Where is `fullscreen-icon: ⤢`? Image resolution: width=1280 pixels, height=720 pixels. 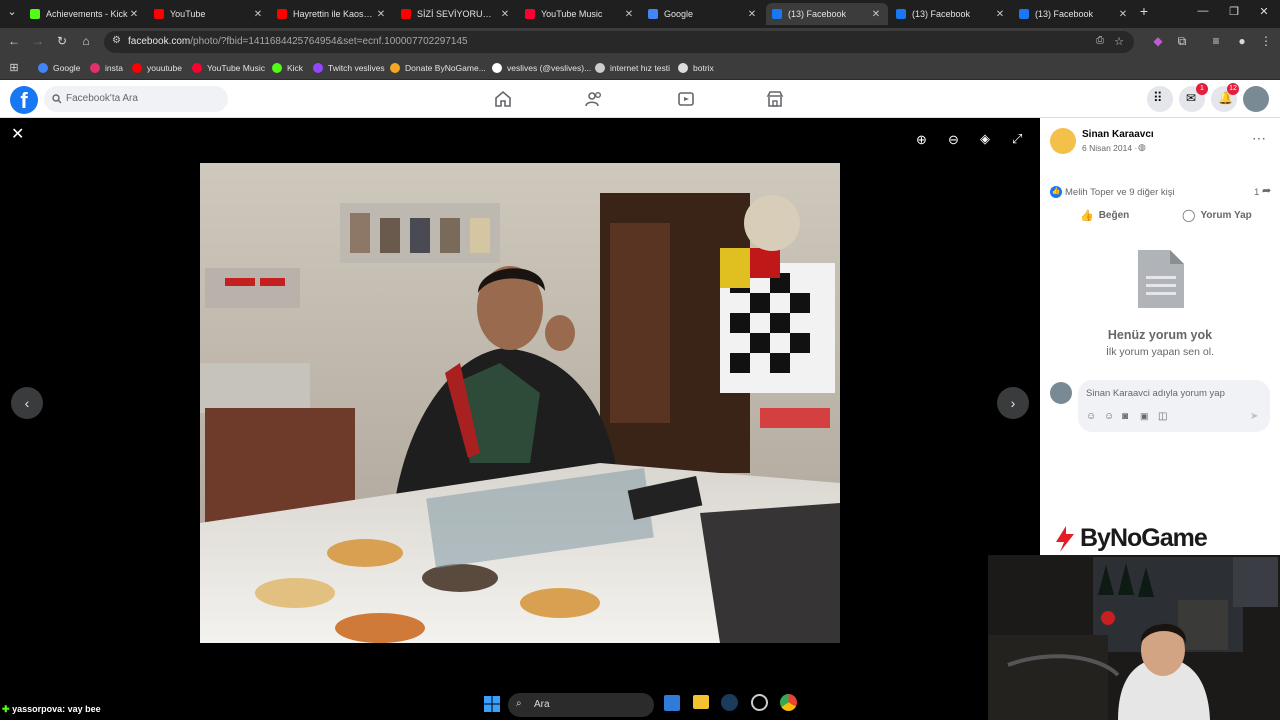 fullscreen-icon: ⤢ is located at coordinates (1017, 139).